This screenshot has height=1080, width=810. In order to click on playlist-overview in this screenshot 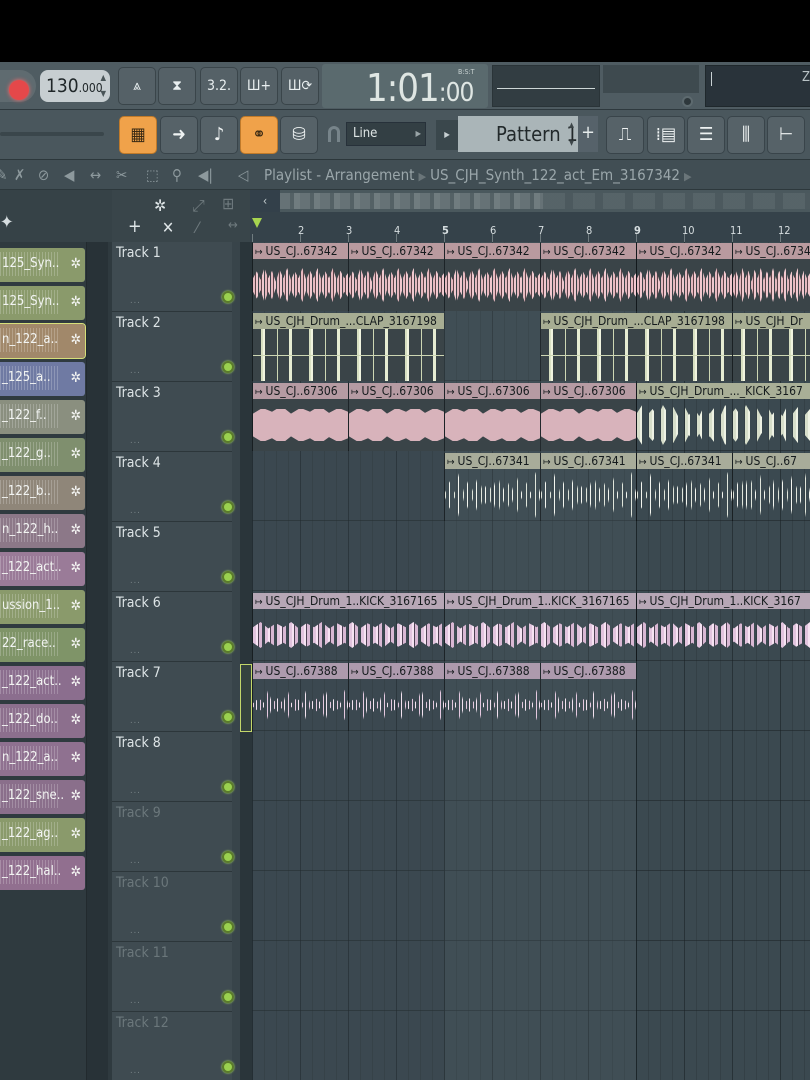, I will do `click(545, 201)`.